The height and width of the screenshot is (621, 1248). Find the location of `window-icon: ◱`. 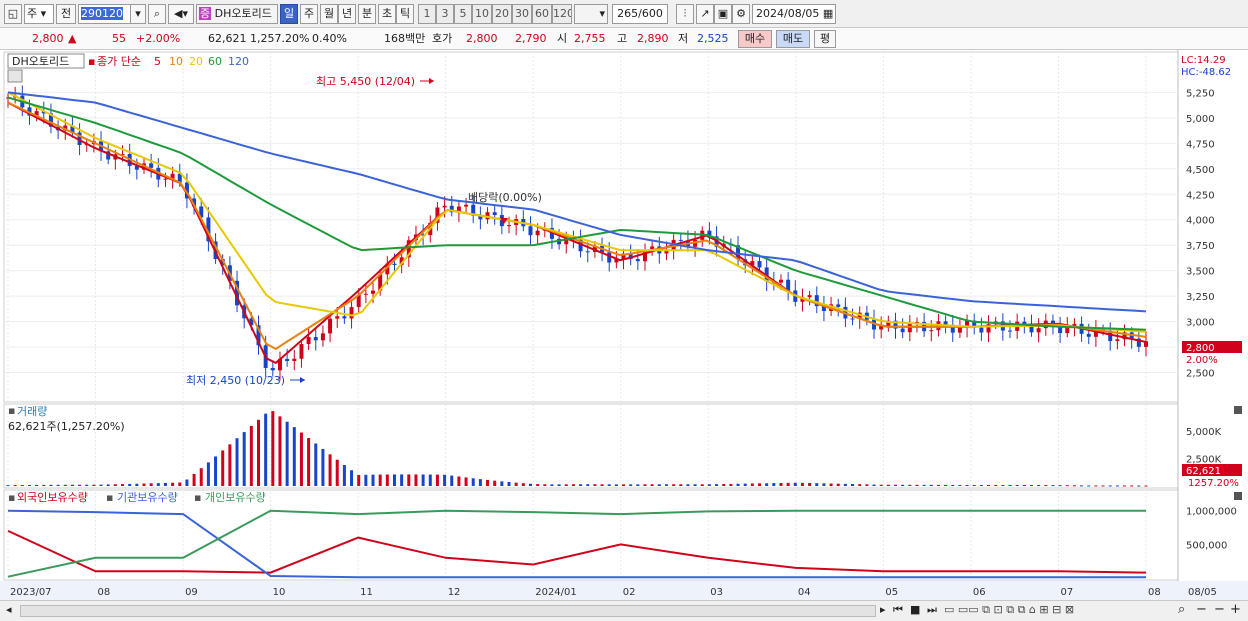

window-icon: ◱ is located at coordinates (13, 14).